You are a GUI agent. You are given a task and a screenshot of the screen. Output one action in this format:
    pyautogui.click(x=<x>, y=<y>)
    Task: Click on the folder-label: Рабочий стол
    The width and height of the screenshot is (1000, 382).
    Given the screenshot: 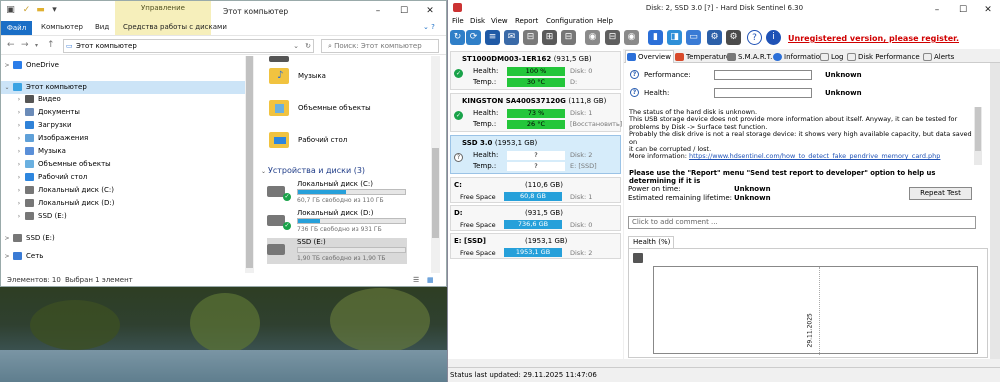 What is the action you would take?
    pyautogui.click(x=322, y=140)
    